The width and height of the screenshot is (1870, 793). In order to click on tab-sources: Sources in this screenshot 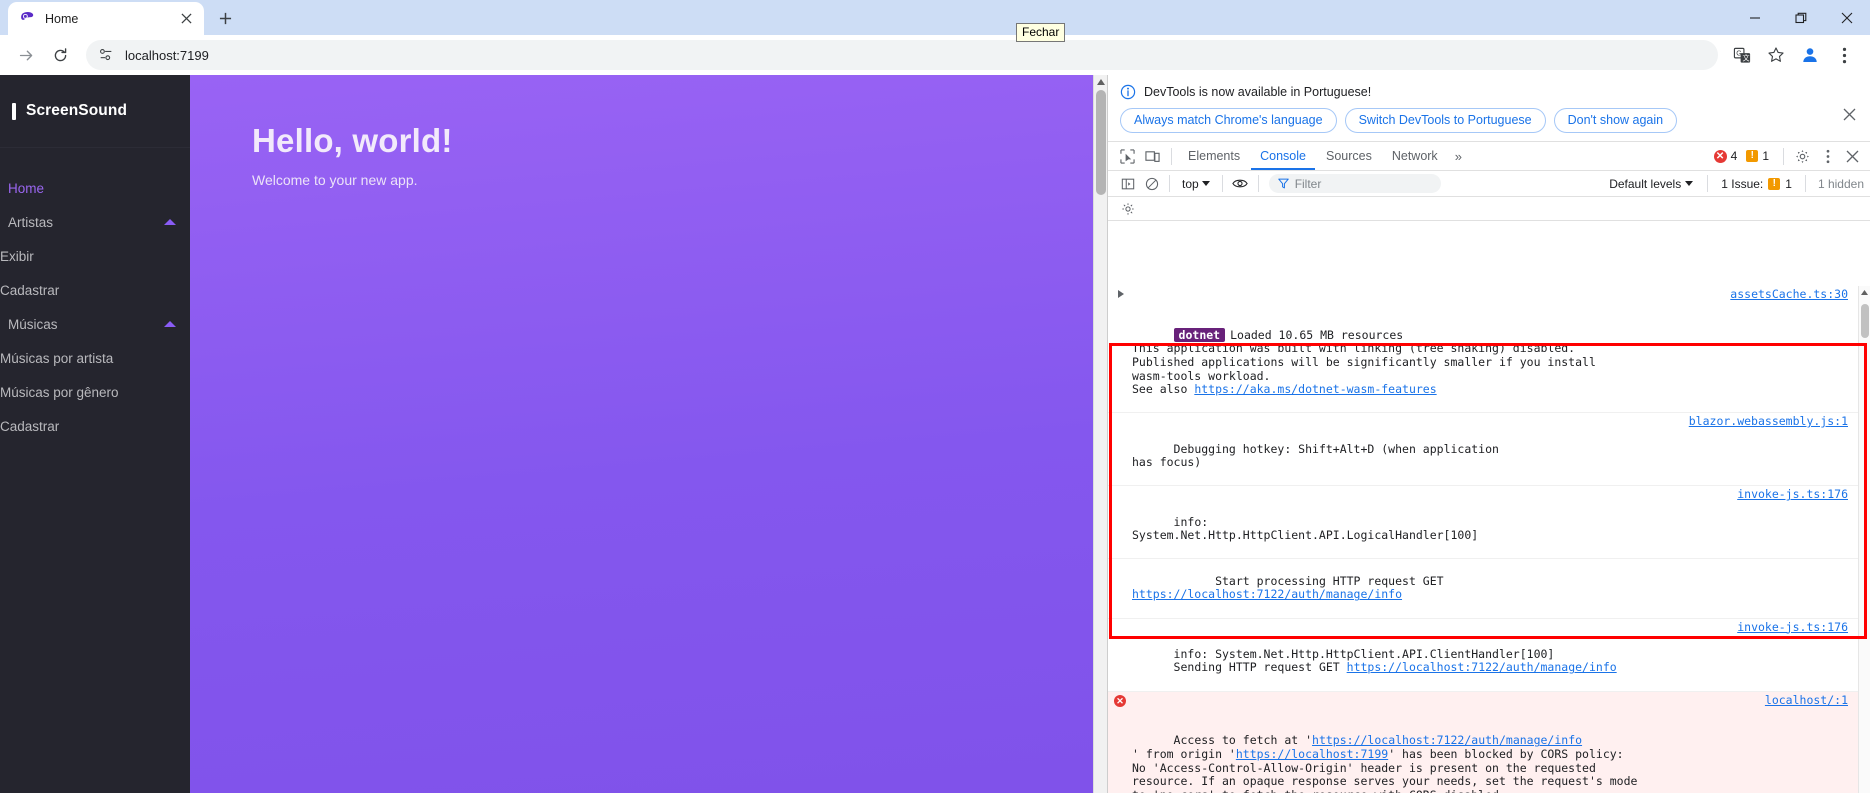, I will do `click(1349, 156)`.